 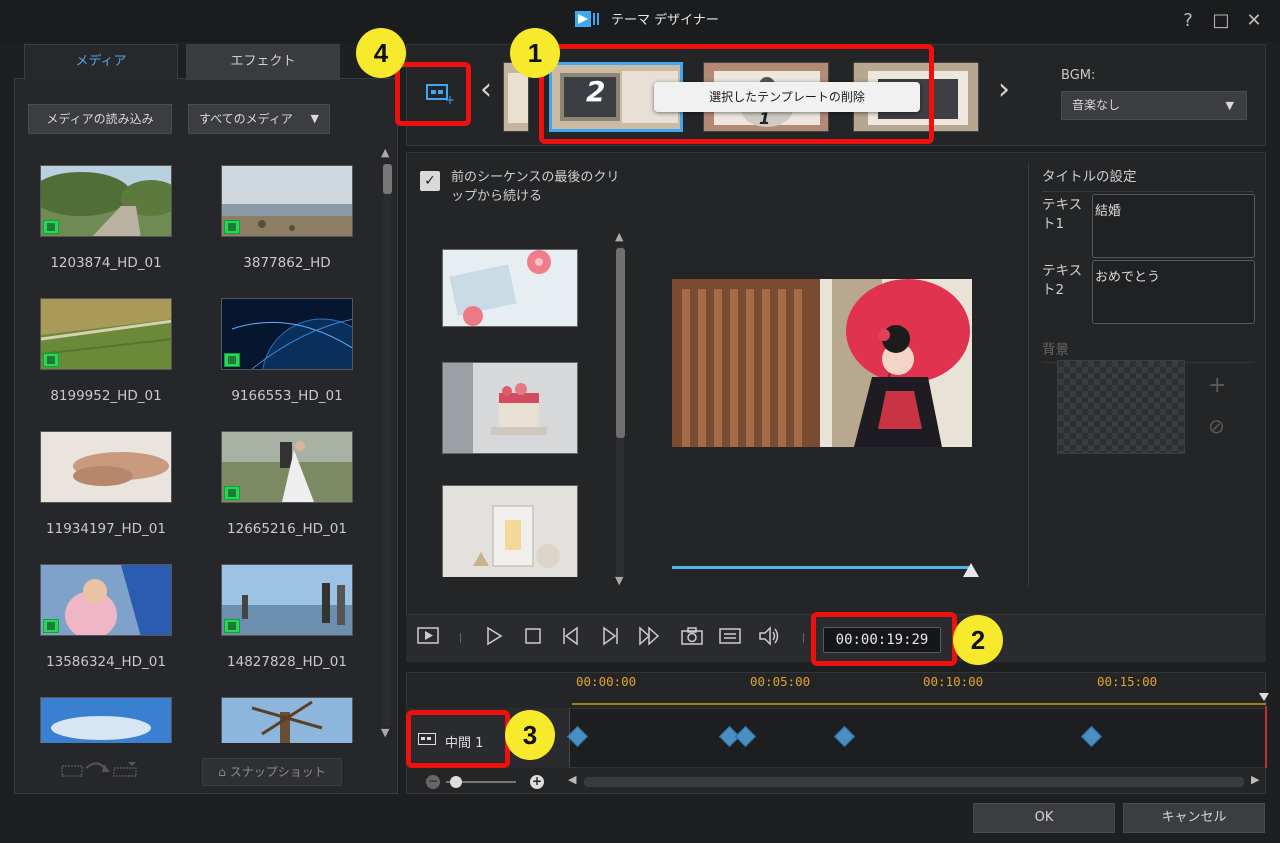 What do you see at coordinates (246, 119) in the screenshot?
I see `media-filter-value: すべてのメディア` at bounding box center [246, 119].